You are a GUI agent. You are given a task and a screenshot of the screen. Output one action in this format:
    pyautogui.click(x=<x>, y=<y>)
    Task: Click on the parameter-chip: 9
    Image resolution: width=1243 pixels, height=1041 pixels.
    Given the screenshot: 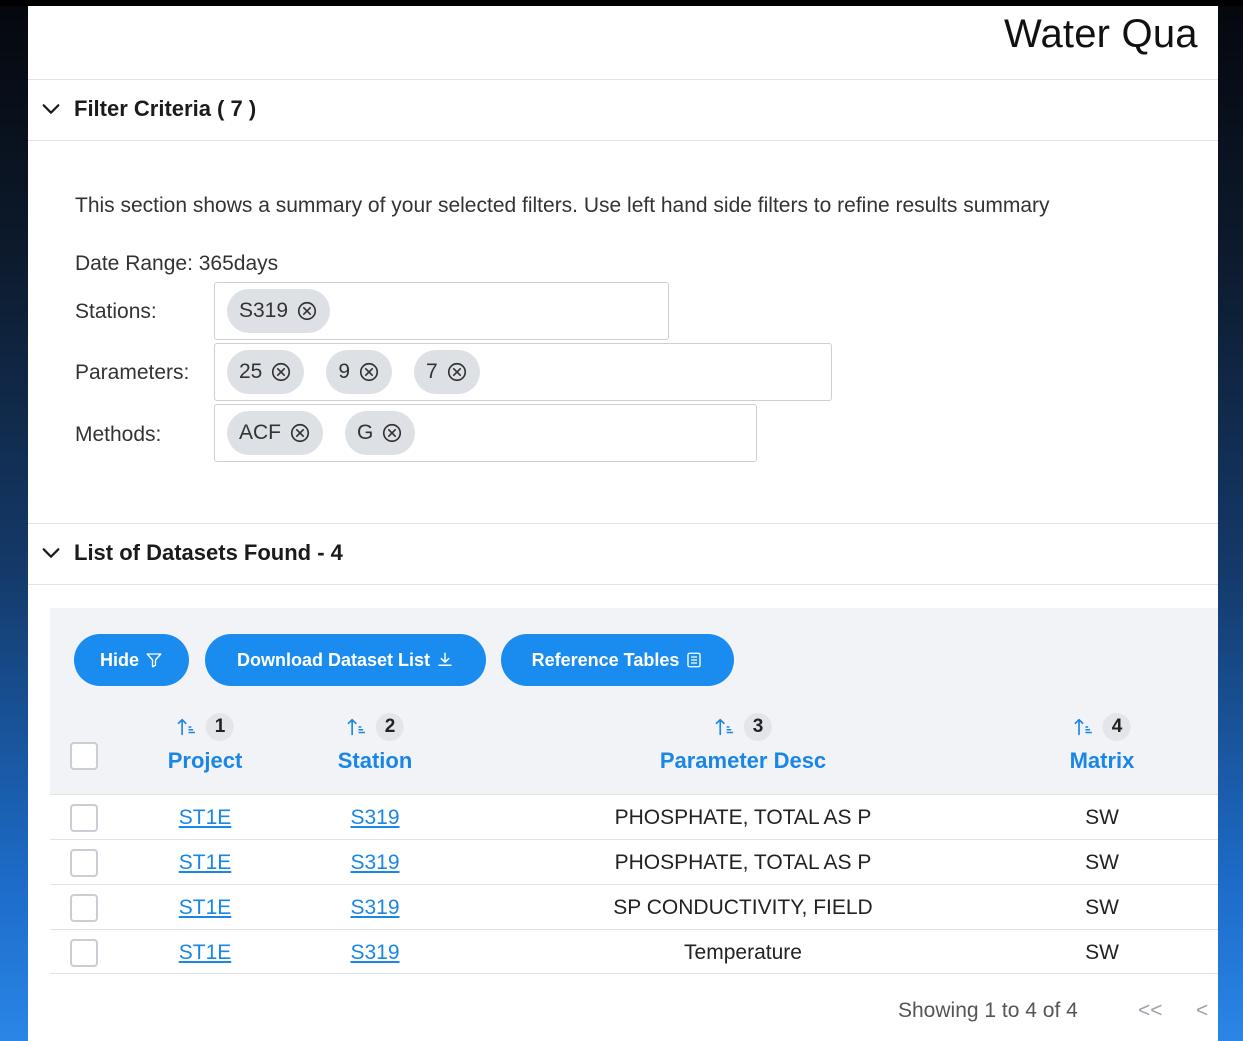 What is the action you would take?
    pyautogui.click(x=359, y=372)
    